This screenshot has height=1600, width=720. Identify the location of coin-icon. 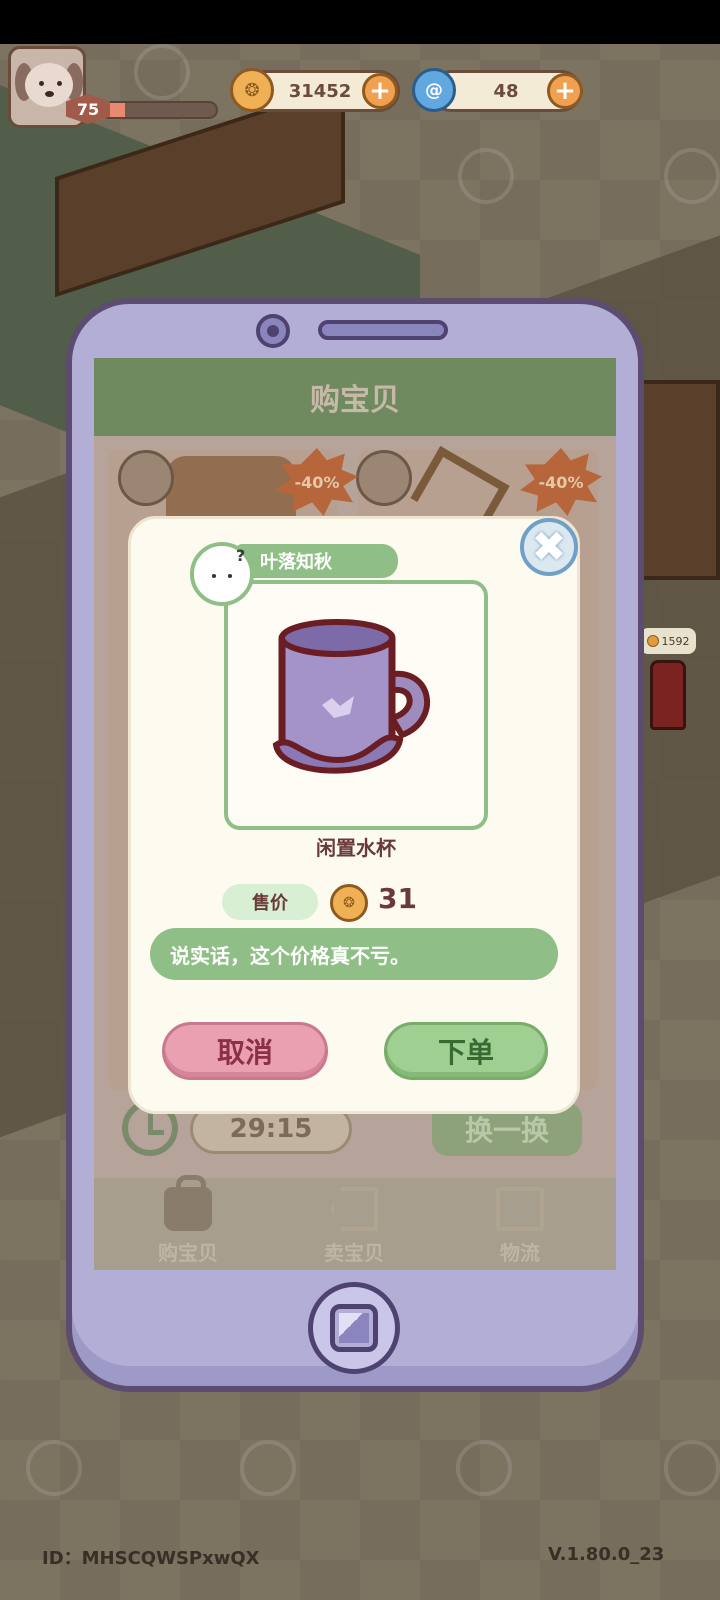
(652, 641).